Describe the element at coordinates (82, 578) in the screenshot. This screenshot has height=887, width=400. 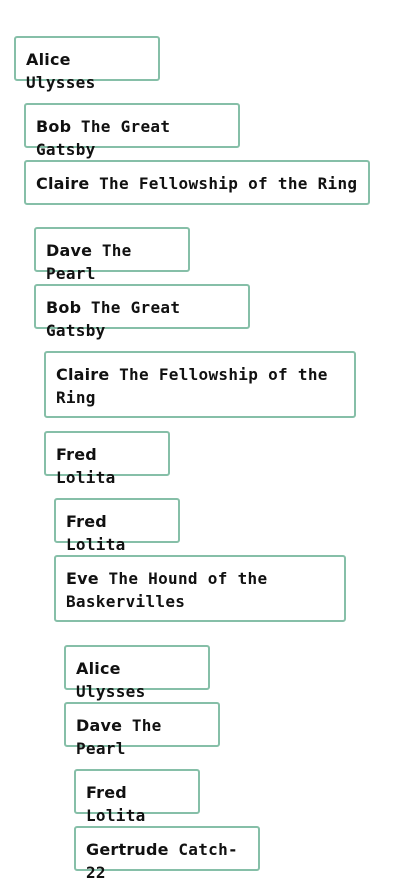
I see `reader-name: Eve` at that location.